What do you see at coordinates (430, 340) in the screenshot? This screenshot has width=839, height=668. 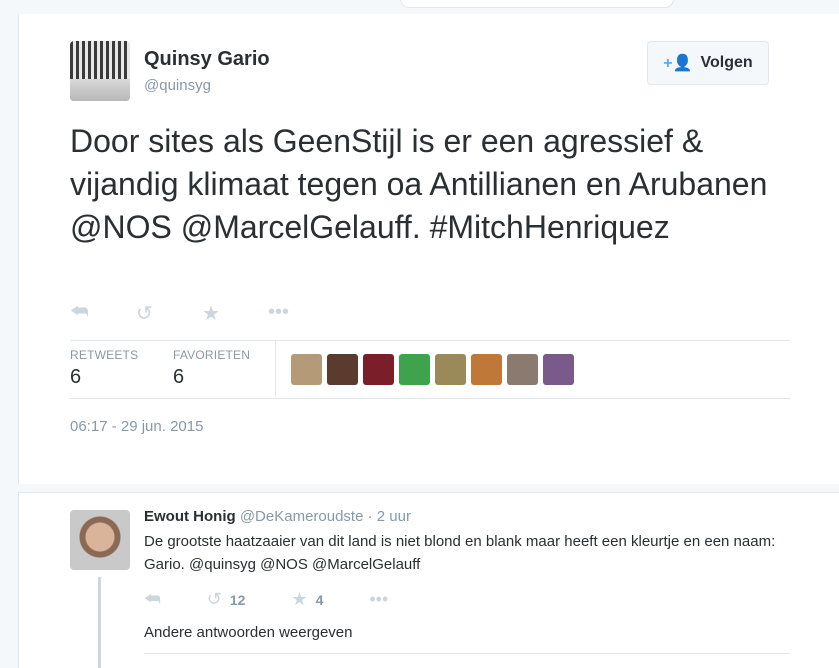 I see `stats-divider-top` at bounding box center [430, 340].